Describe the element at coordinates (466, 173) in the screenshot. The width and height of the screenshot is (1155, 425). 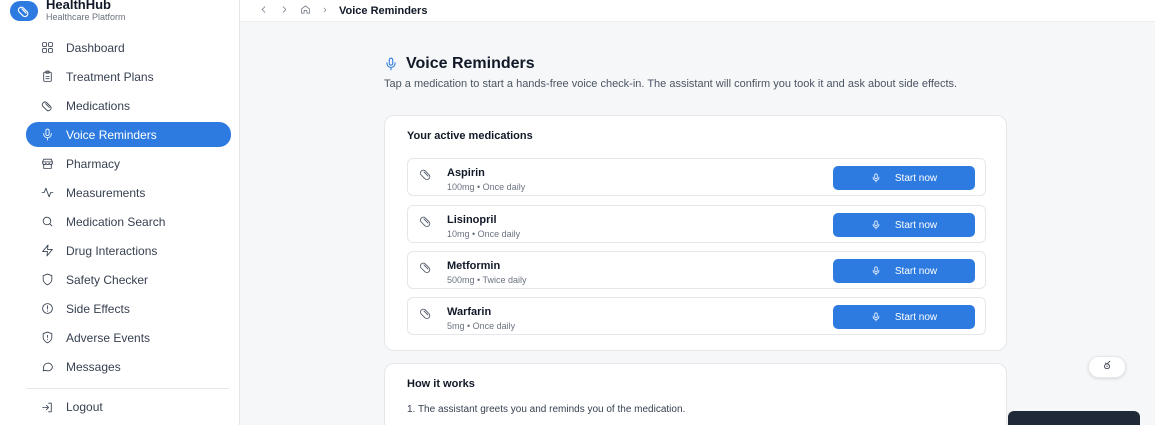
I see `medication-name: Aspirin` at that location.